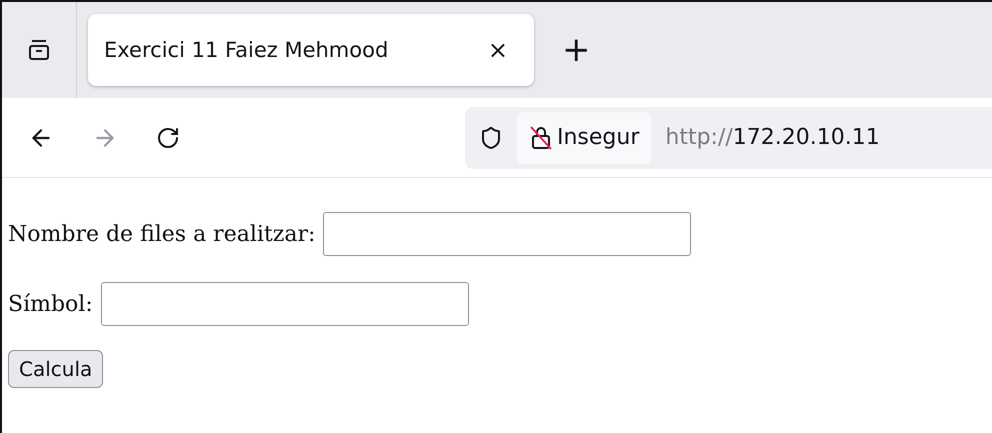 The image size is (992, 433). Describe the element at coordinates (39, 50) in the screenshot. I see `tab-list-icon` at that location.